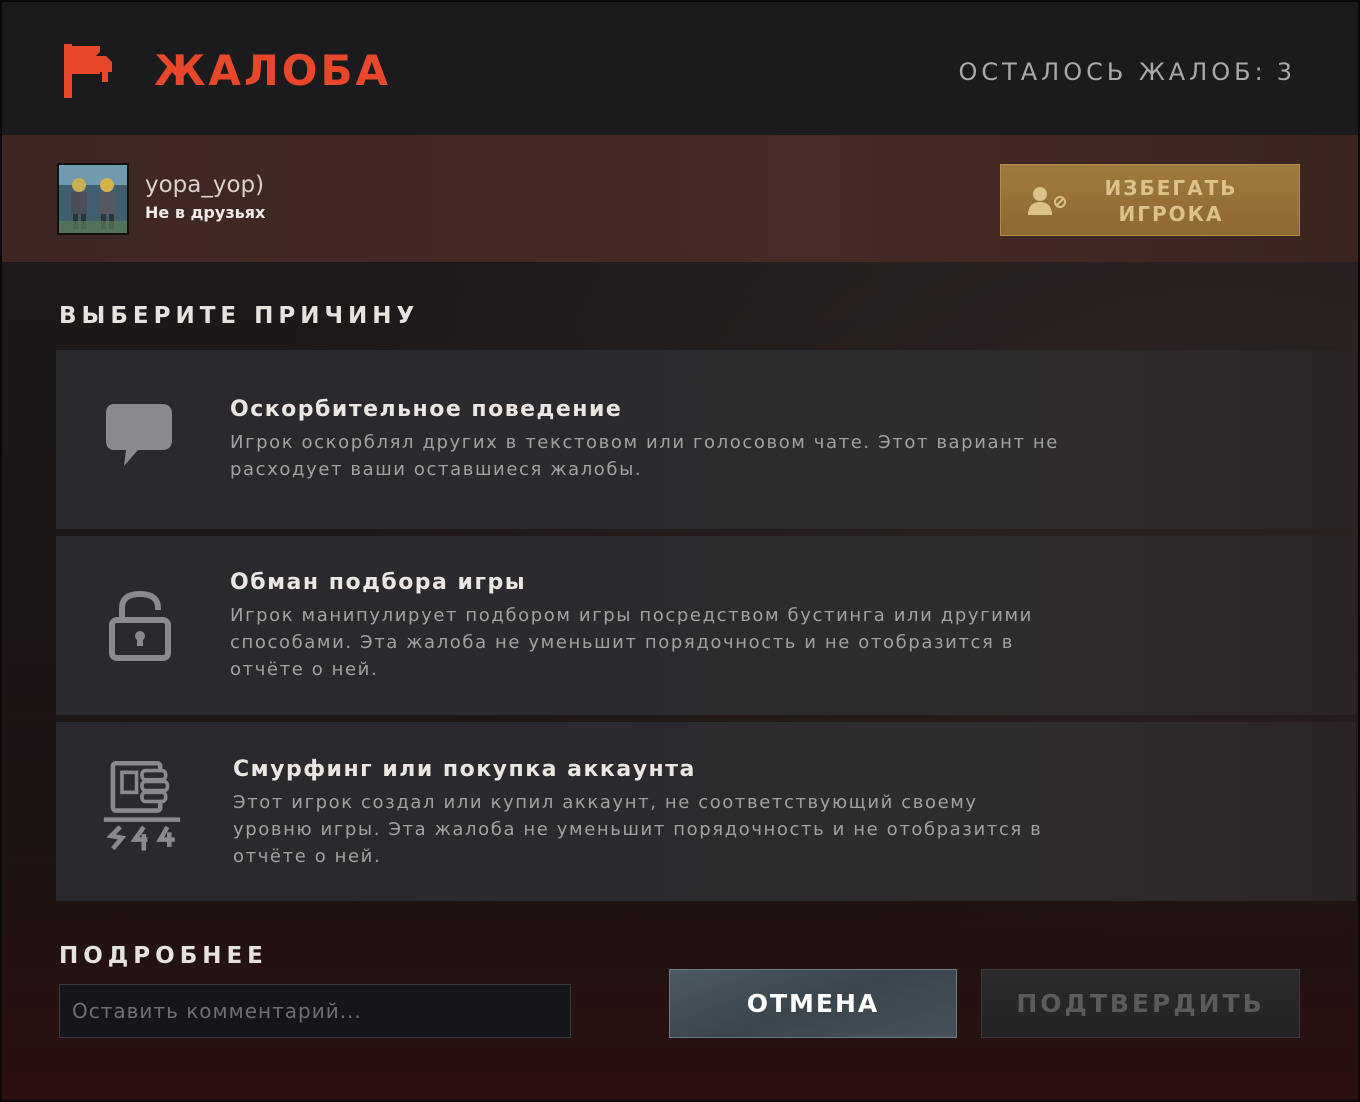 The height and width of the screenshot is (1102, 1360). What do you see at coordinates (93, 199) in the screenshot?
I see `avatar` at bounding box center [93, 199].